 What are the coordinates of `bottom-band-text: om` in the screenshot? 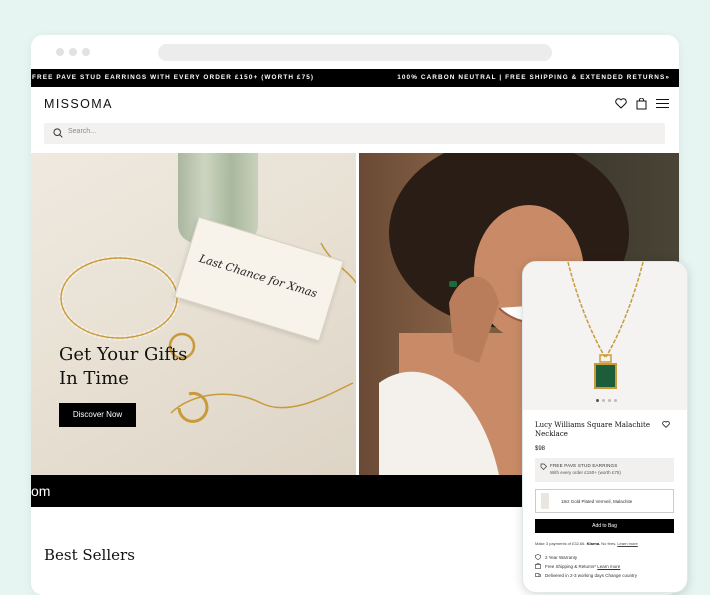 It's located at (41, 491).